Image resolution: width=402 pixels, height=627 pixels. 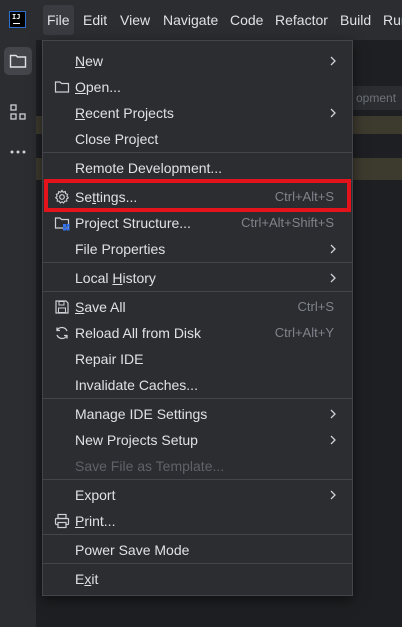 I want to click on more-icon, so click(x=18, y=152).